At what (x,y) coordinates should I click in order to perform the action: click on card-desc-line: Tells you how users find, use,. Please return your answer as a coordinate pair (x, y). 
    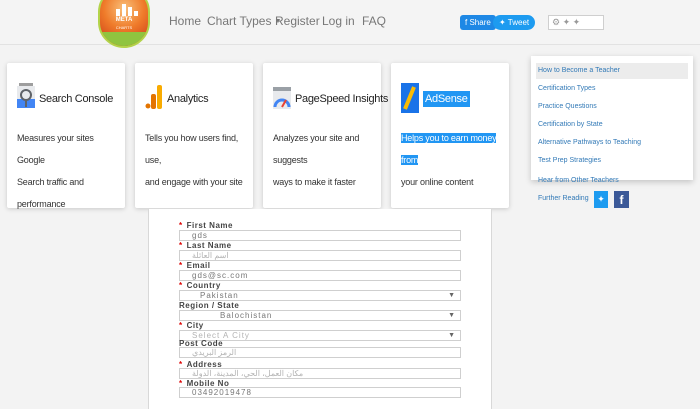
    Looking at the image, I should click on (192, 149).